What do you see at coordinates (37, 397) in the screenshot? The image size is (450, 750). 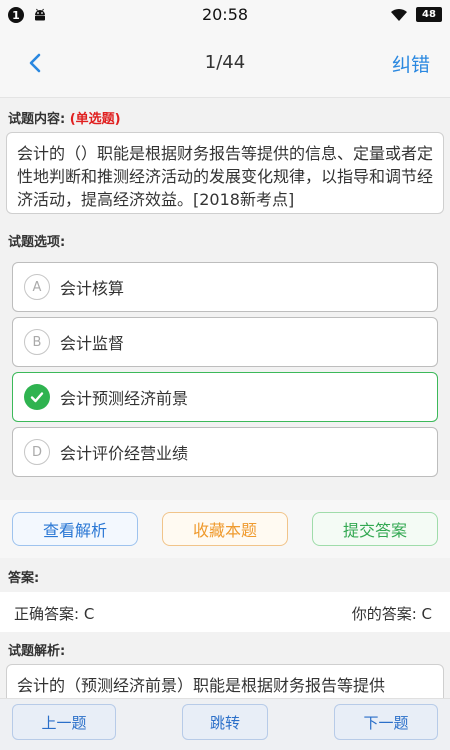 I see `check-icon` at bounding box center [37, 397].